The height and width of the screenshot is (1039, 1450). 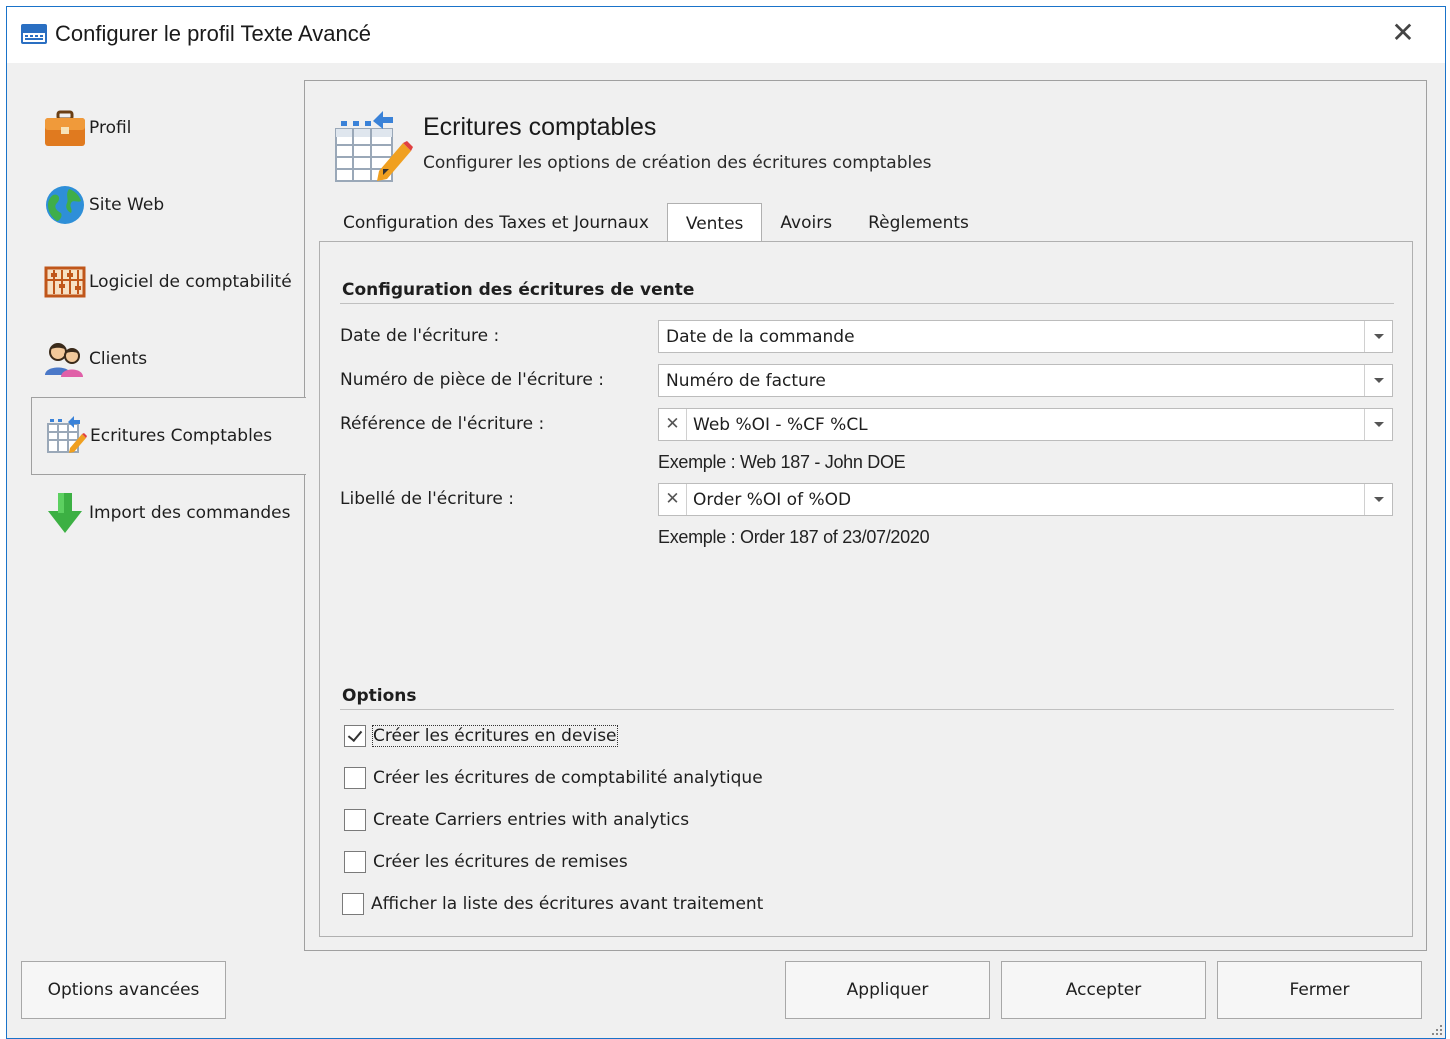 What do you see at coordinates (887, 990) in the screenshot?
I see `apply-button: Appliquer` at bounding box center [887, 990].